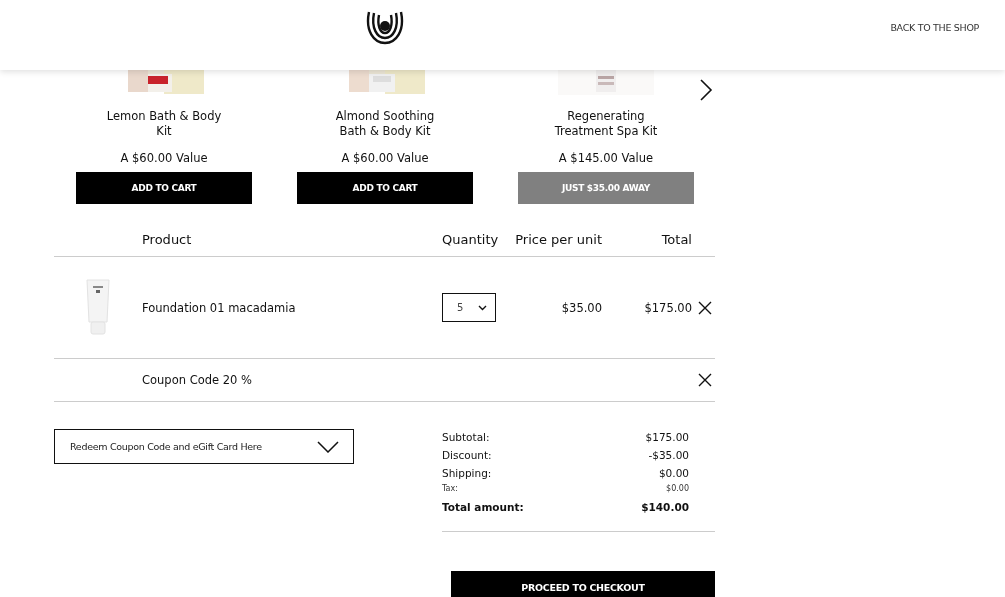 The width and height of the screenshot is (1005, 597). I want to click on checkout-button: PROCEED TO CHECKOUT, so click(583, 584).